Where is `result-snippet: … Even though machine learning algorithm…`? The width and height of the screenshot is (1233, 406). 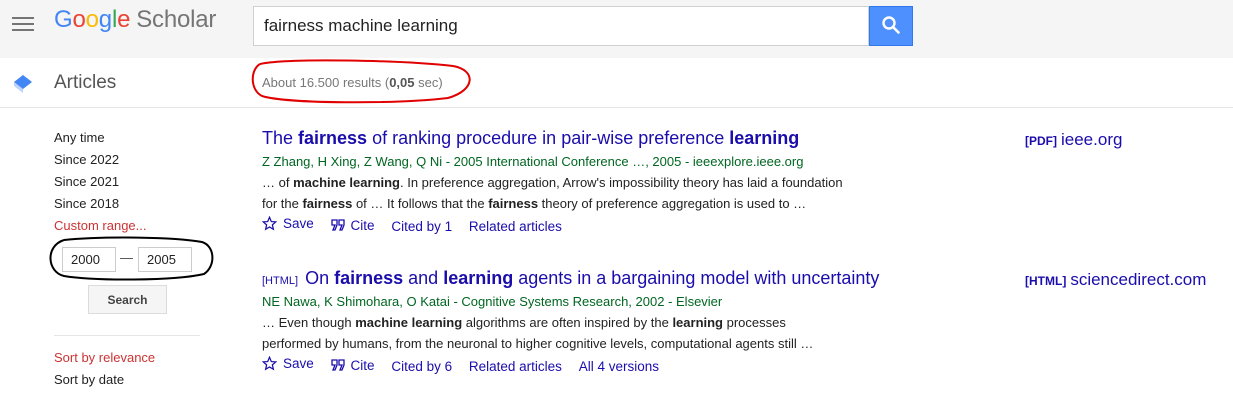
result-snippet: … Even though machine learning algorithm… is located at coordinates (538, 333).